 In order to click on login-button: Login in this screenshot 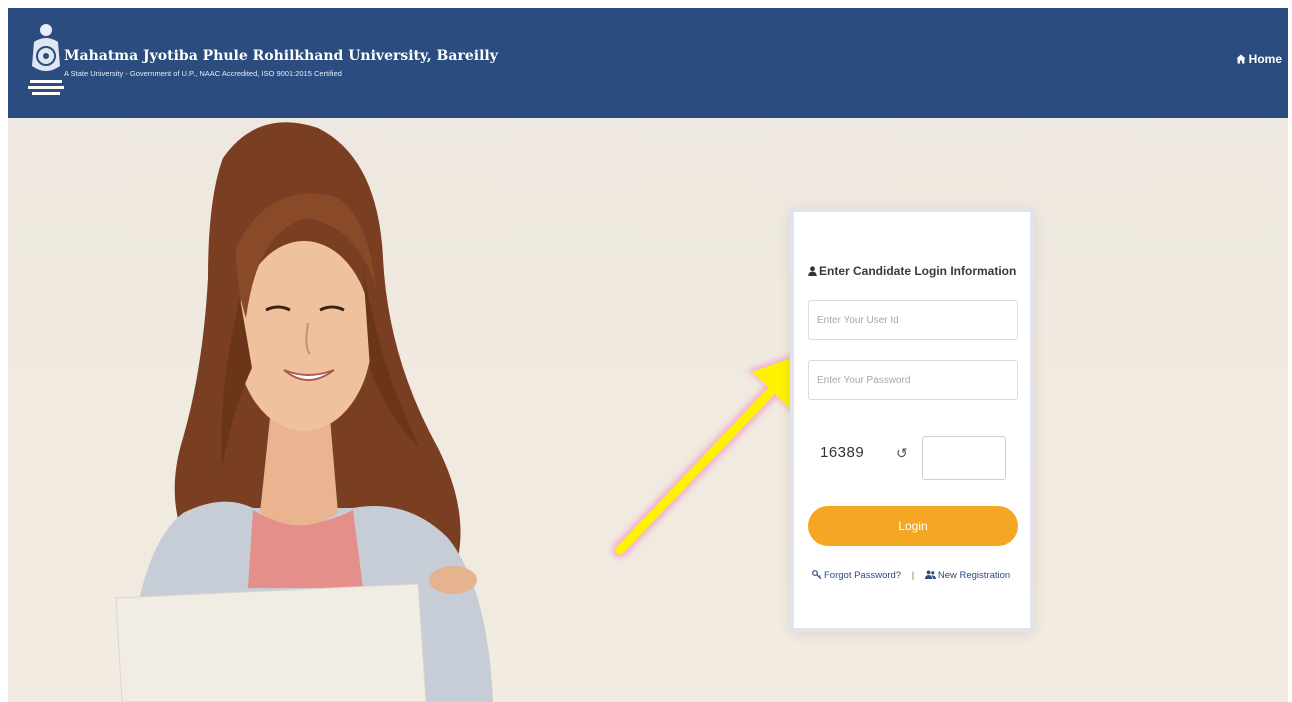, I will do `click(913, 526)`.